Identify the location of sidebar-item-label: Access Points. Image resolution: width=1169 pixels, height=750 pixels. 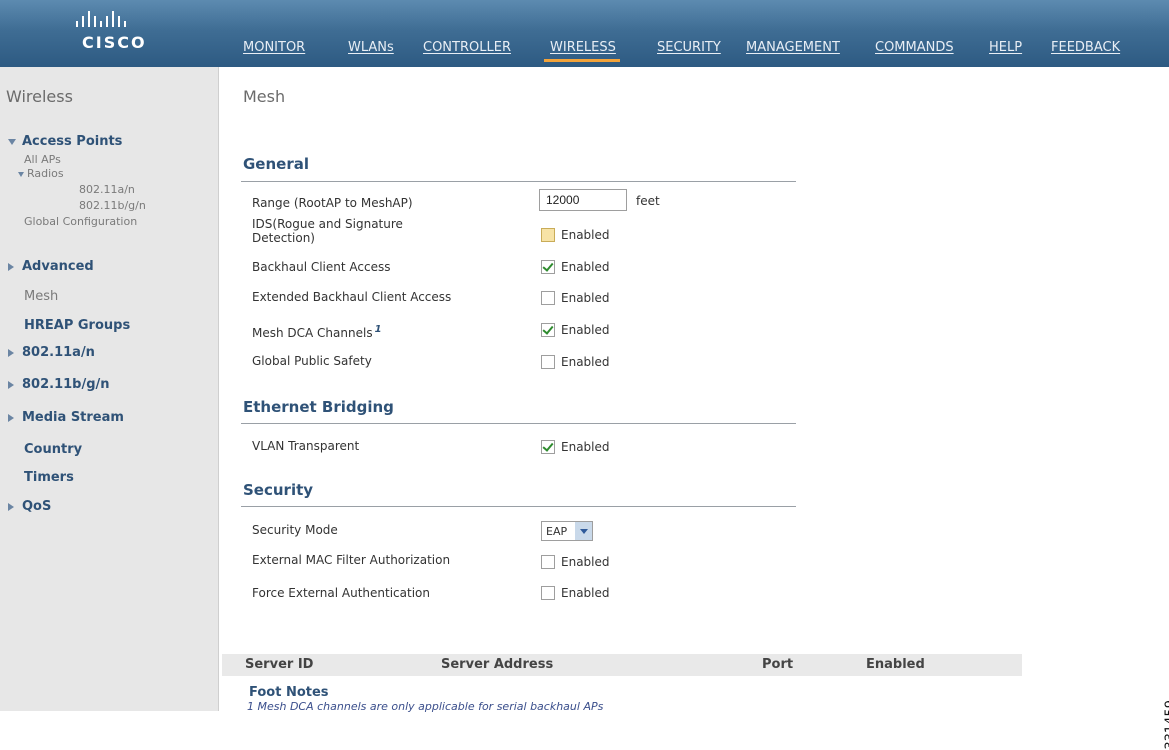
(72, 141).